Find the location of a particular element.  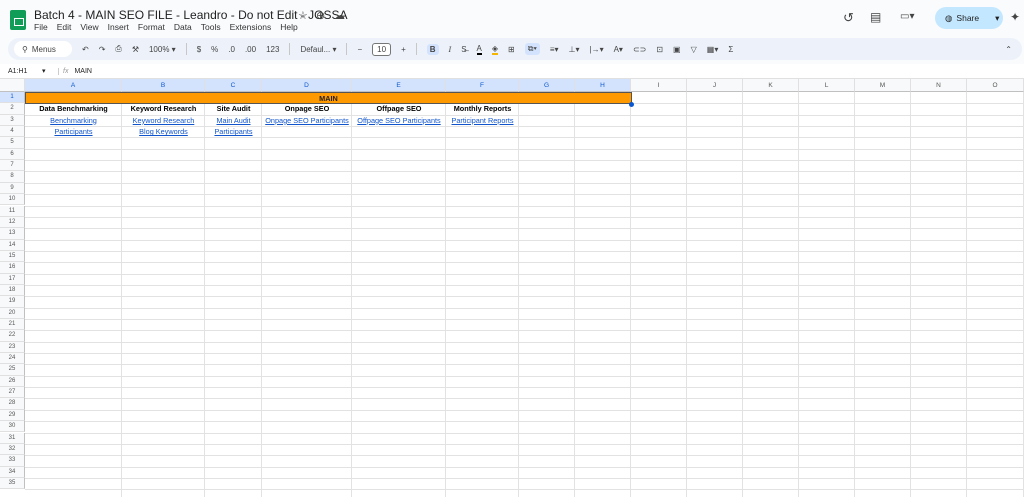

menu-extensions: Extensions is located at coordinates (251, 27).